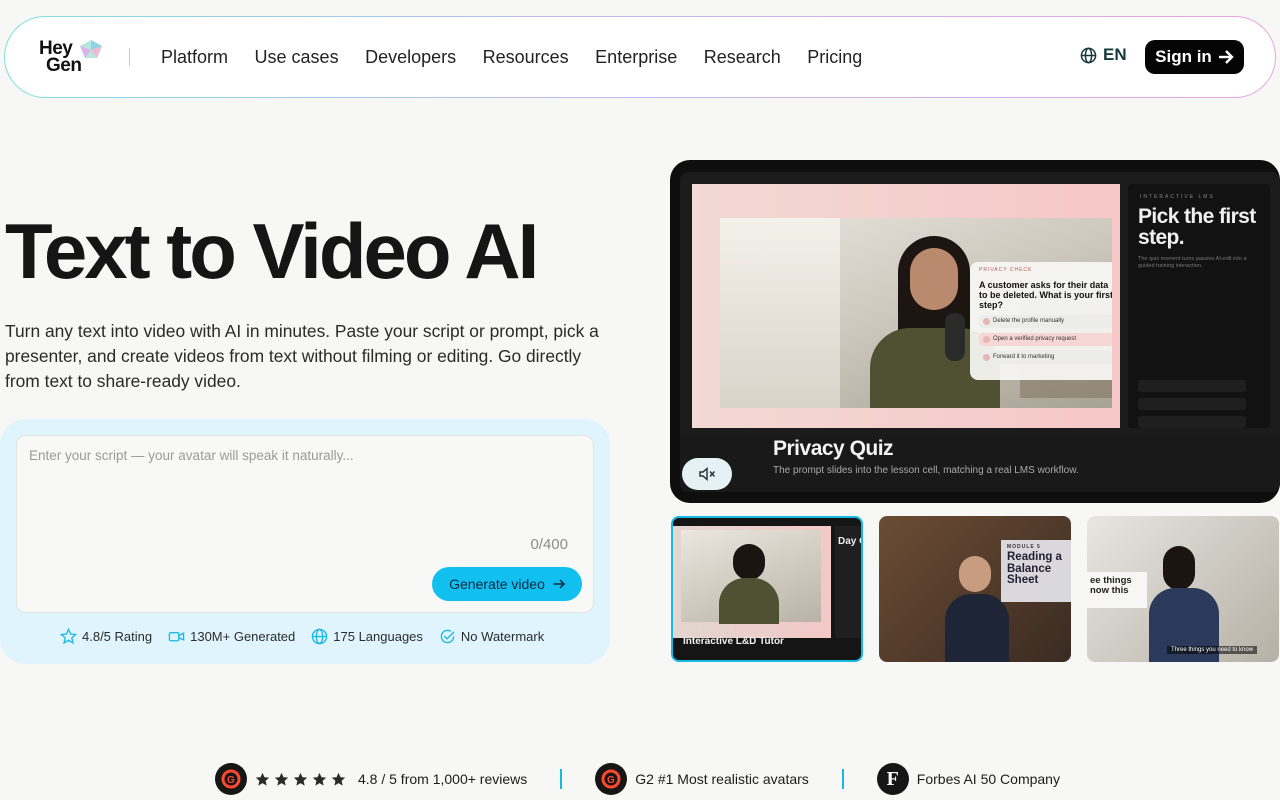 The height and width of the screenshot is (800, 1280). Describe the element at coordinates (988, 779) in the screenshot. I see `proof-forbes-text: Forbes AI 50 Company` at that location.